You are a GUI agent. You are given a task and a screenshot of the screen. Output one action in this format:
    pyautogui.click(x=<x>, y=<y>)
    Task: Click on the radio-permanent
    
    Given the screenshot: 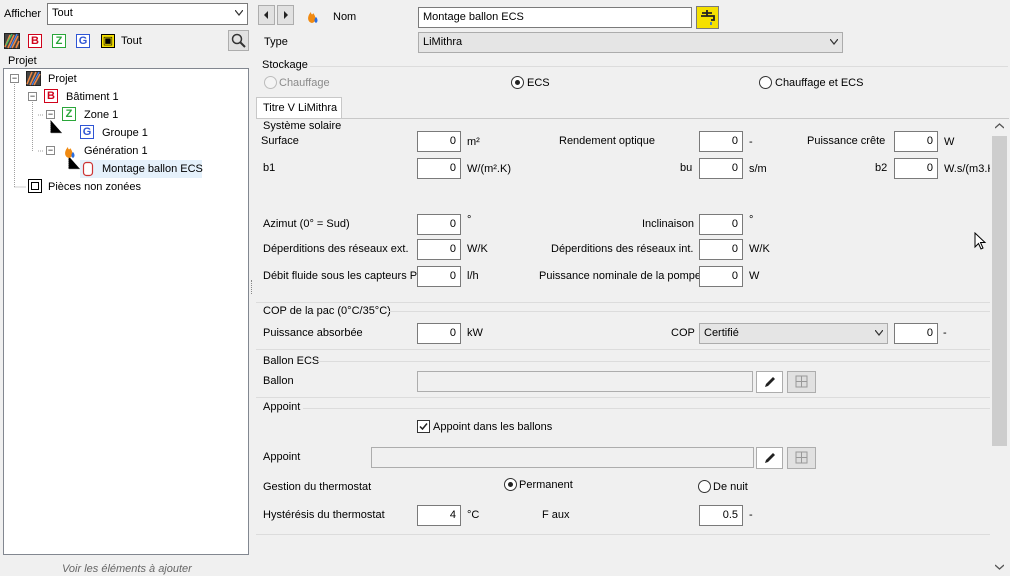 What is the action you would take?
    pyautogui.click(x=510, y=484)
    